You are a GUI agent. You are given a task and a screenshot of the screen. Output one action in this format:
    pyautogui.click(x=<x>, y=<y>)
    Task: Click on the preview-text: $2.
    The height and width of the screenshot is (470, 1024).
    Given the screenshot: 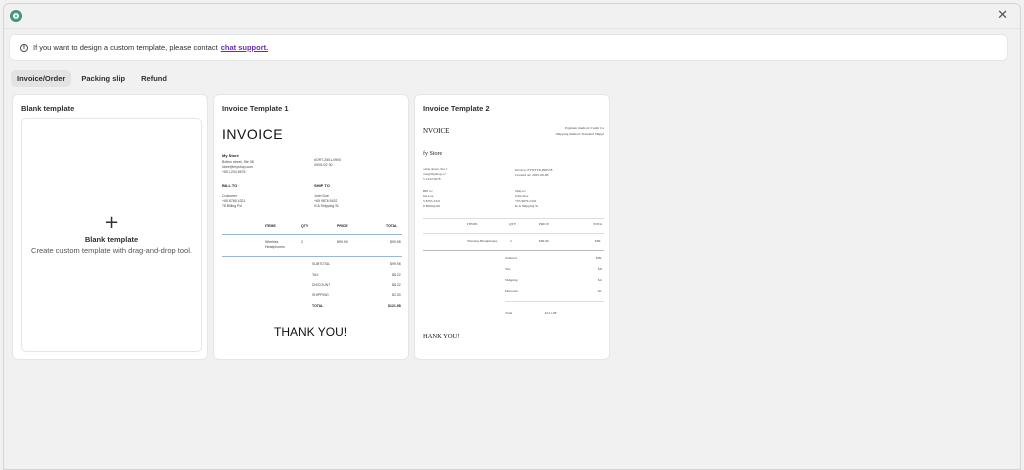 What is the action you would take?
    pyautogui.click(x=600, y=280)
    